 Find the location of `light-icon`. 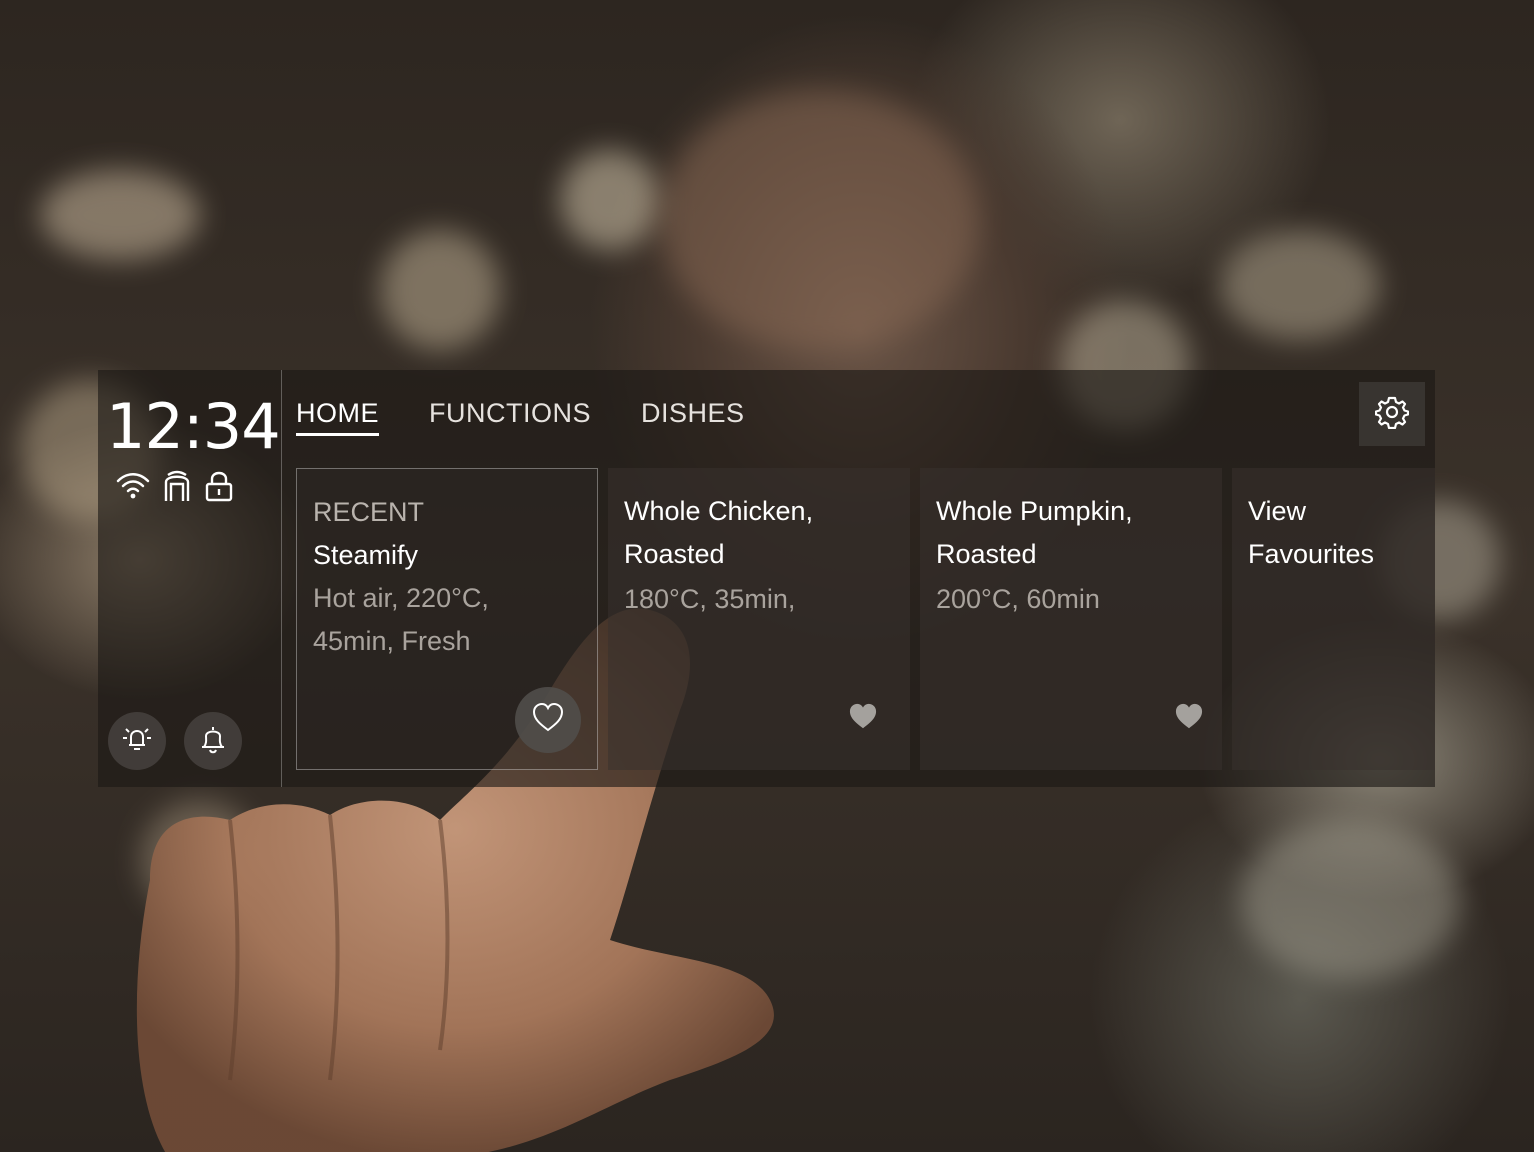

light-icon is located at coordinates (137, 741).